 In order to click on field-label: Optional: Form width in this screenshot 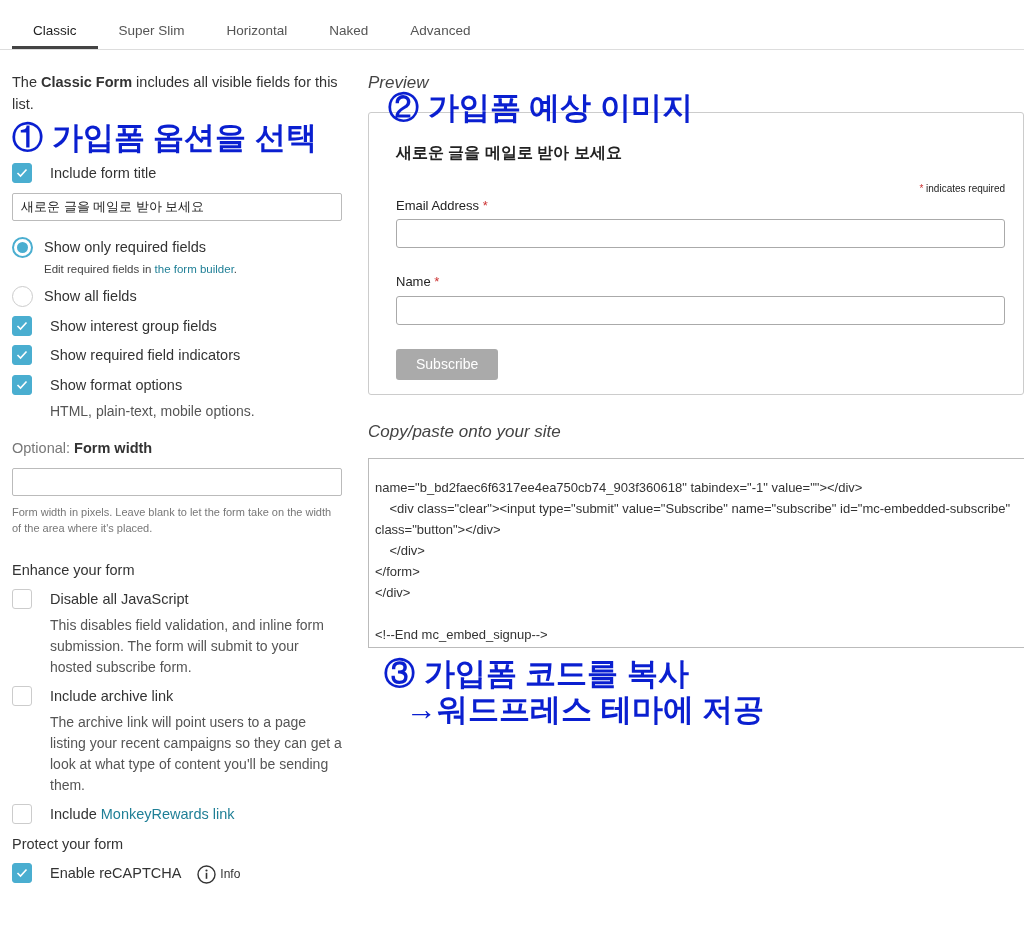, I will do `click(83, 448)`.